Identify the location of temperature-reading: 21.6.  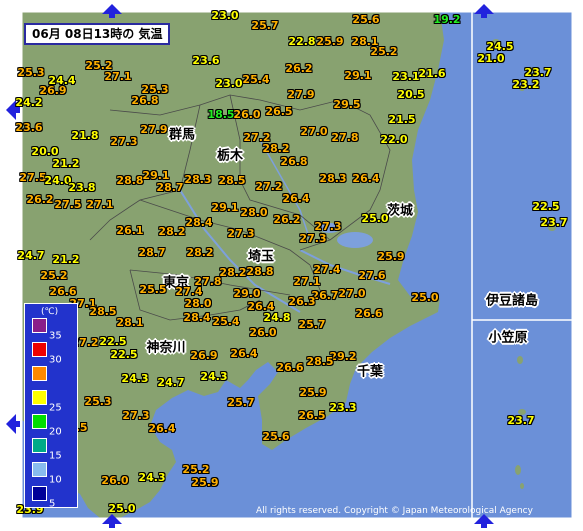
(432, 73).